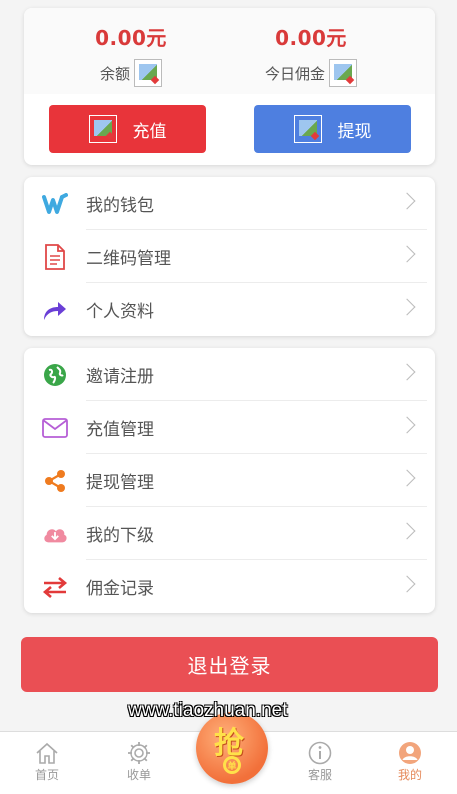  I want to click on share-nodes-icon, so click(55, 481).